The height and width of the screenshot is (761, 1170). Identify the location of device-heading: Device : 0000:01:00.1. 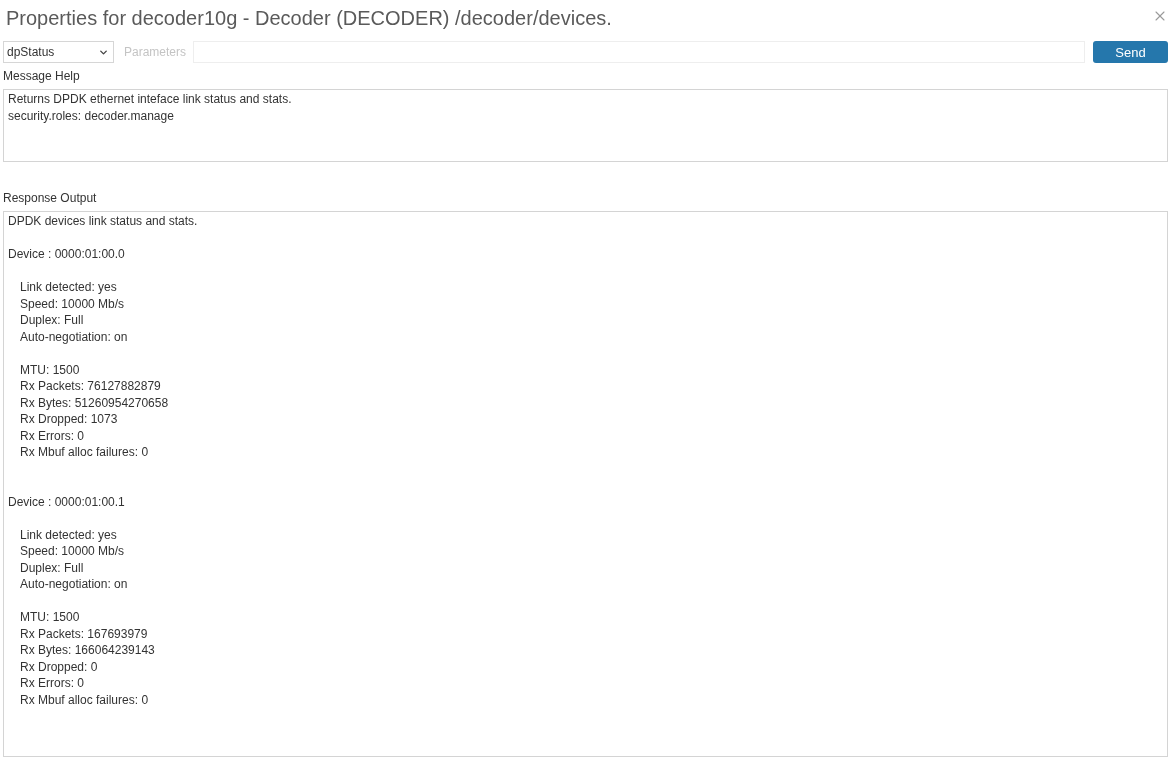
(66, 501).